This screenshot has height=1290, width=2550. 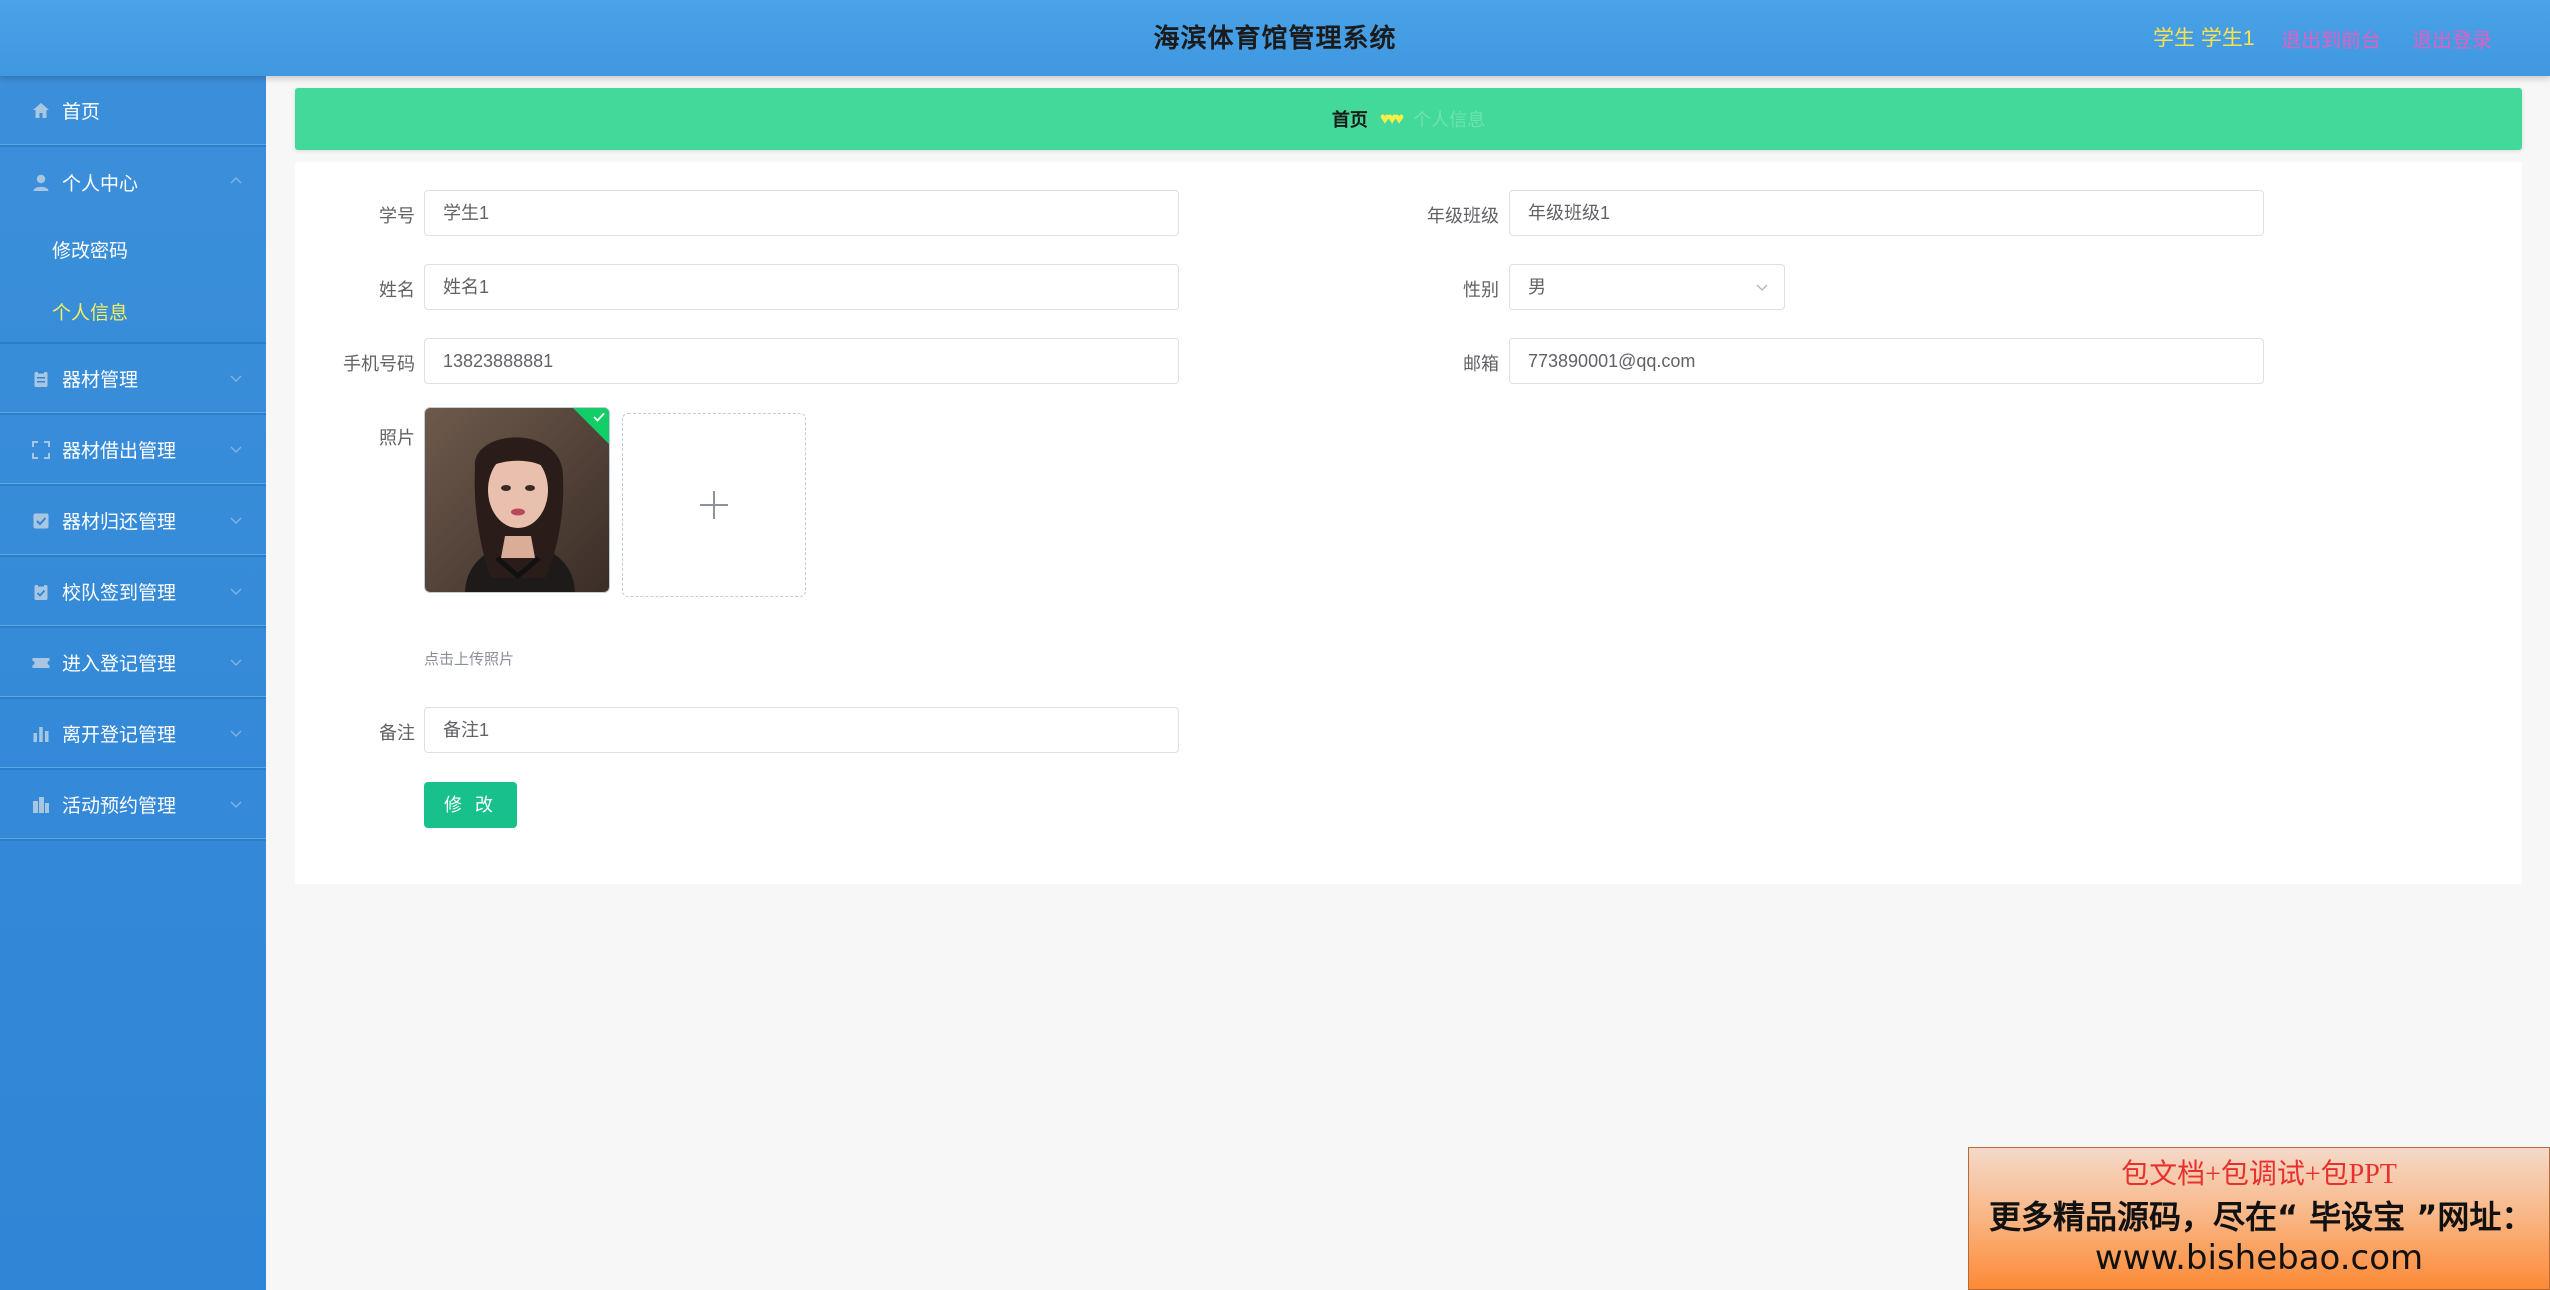 I want to click on gender-select: 男, so click(x=1647, y=287).